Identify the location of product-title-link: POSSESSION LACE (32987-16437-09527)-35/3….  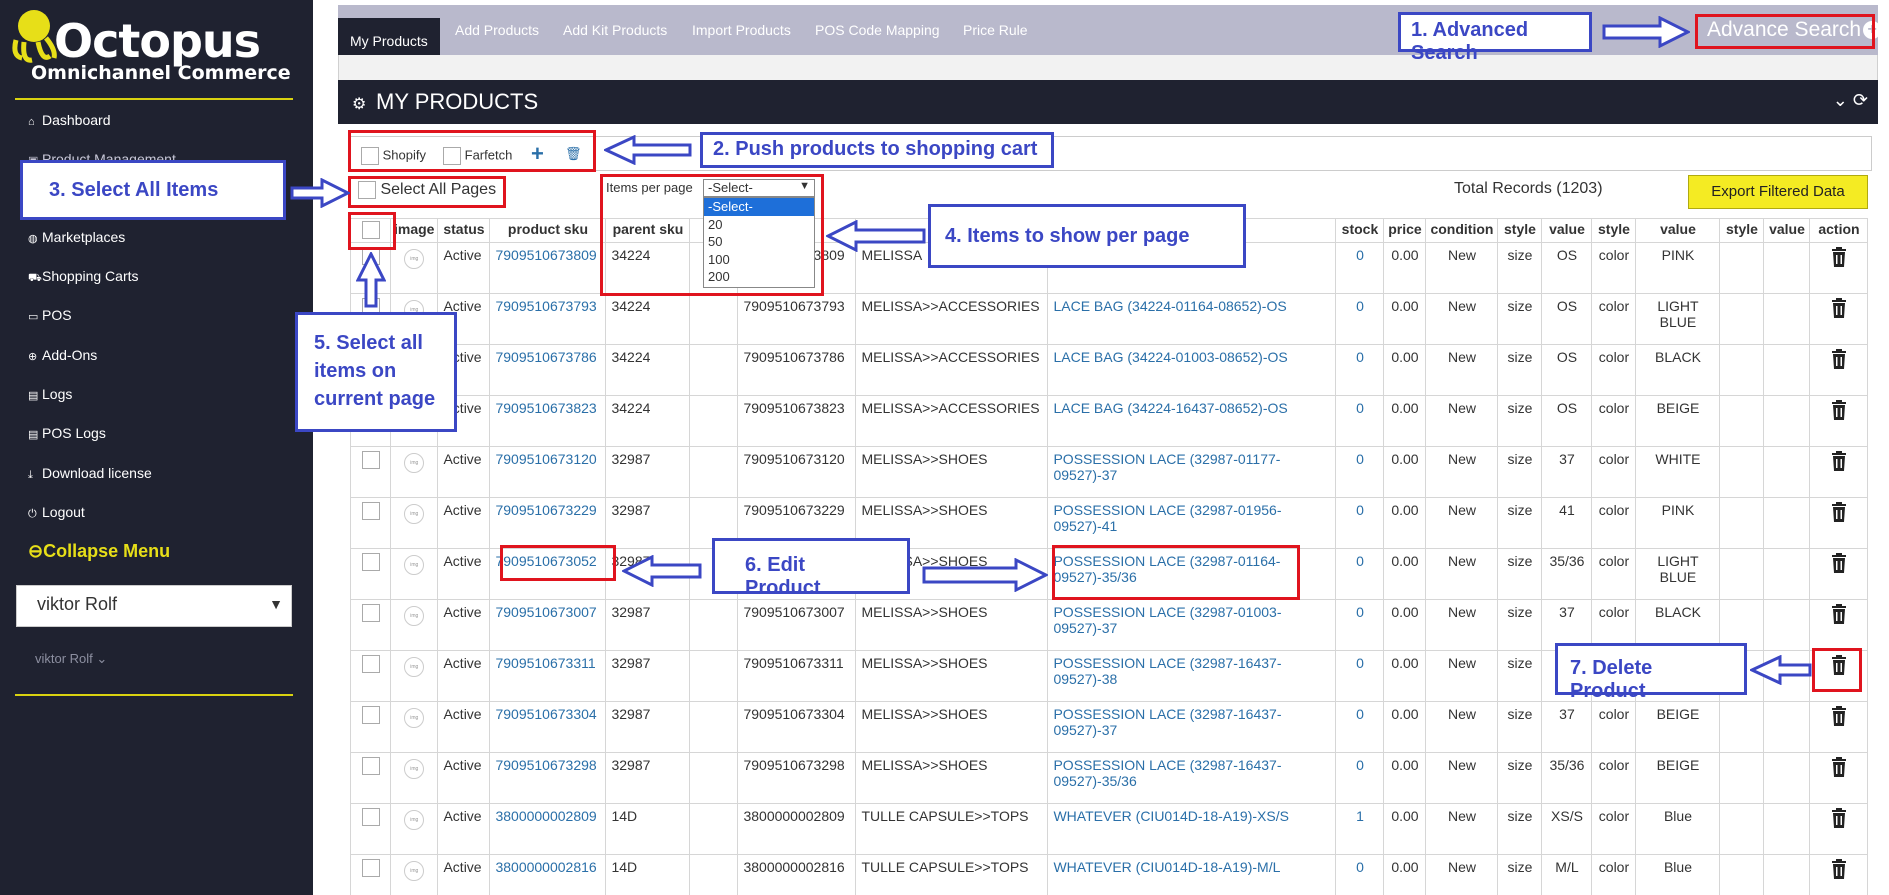
(1192, 778).